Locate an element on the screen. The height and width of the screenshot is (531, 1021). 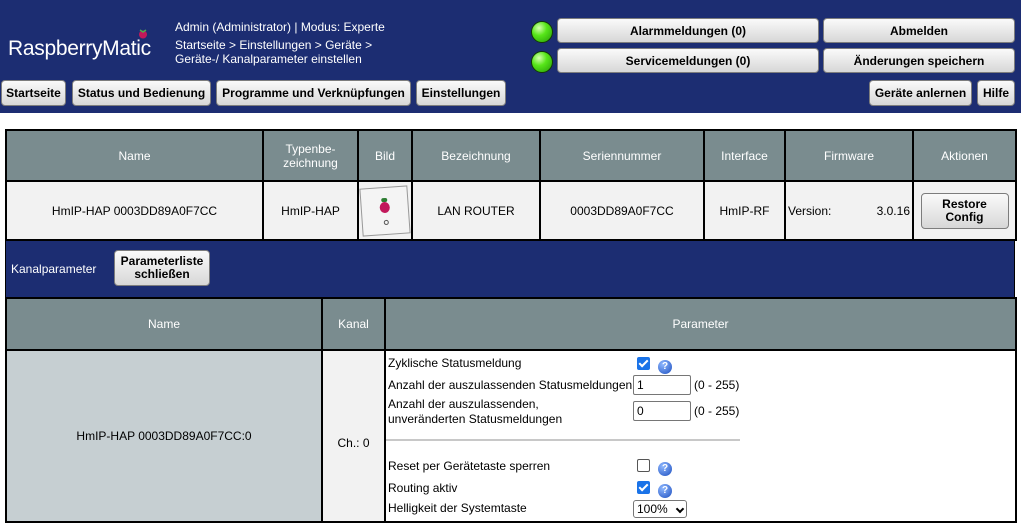
channel-name: HmIP-HAP 0003DD89A0F7CC:0 is located at coordinates (164, 436).